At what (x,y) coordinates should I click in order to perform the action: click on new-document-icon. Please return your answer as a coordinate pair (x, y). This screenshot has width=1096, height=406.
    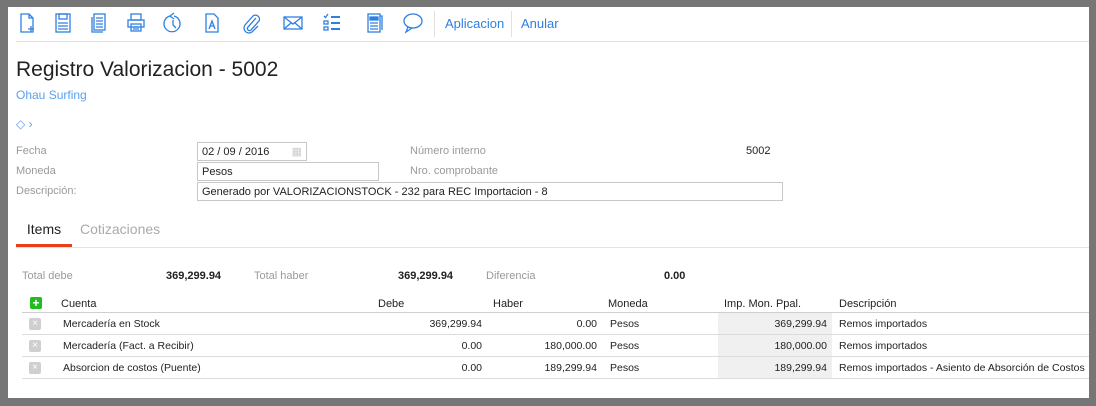
    Looking at the image, I should click on (27, 23).